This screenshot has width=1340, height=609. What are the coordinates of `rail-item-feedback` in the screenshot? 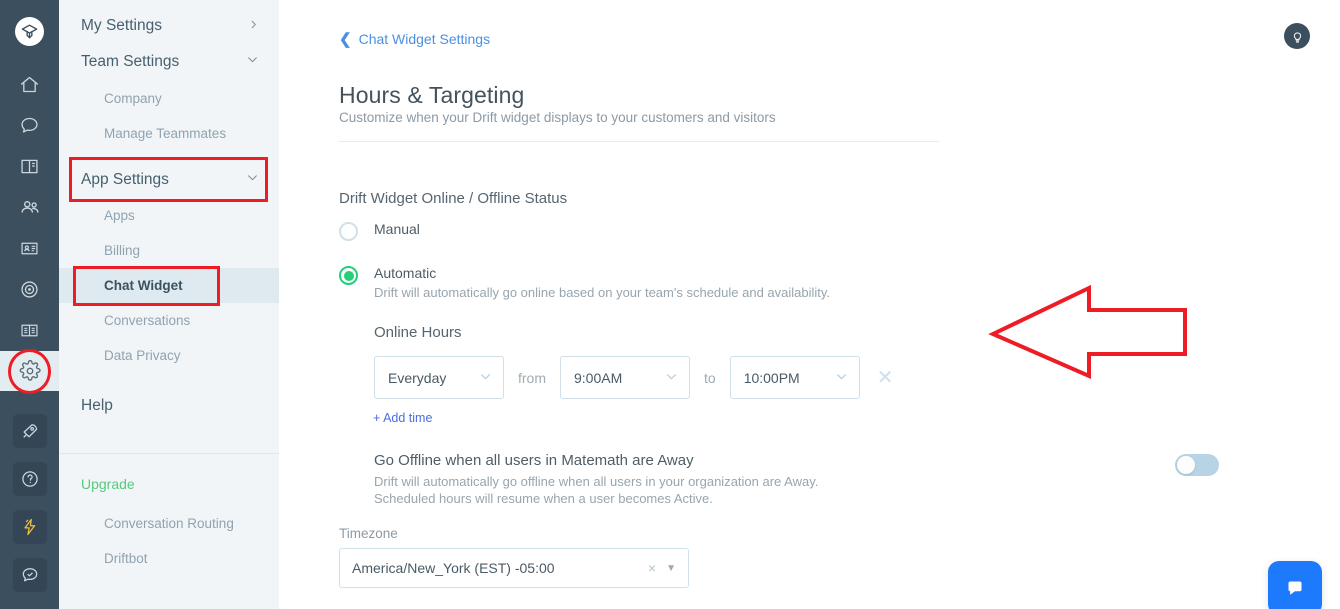 It's located at (29, 575).